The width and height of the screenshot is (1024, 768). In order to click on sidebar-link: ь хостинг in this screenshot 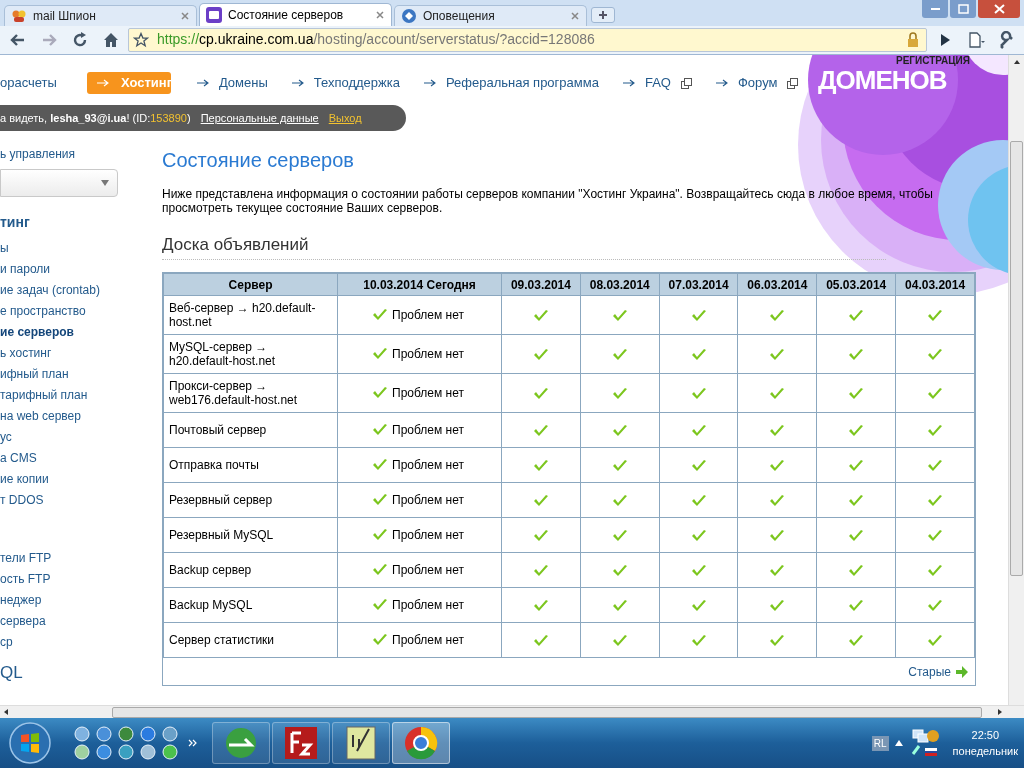, I will do `click(81, 353)`.